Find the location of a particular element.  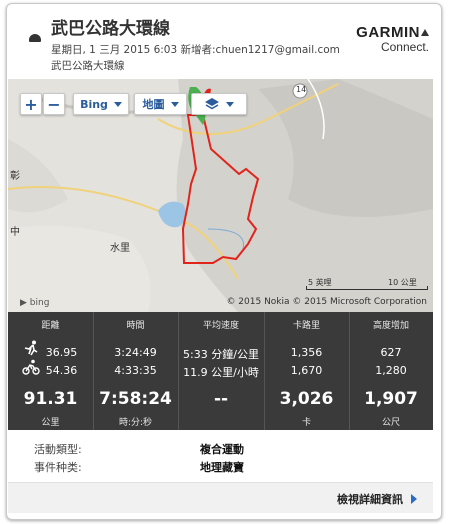

stat-header: 距離 is located at coordinates (50, 326).